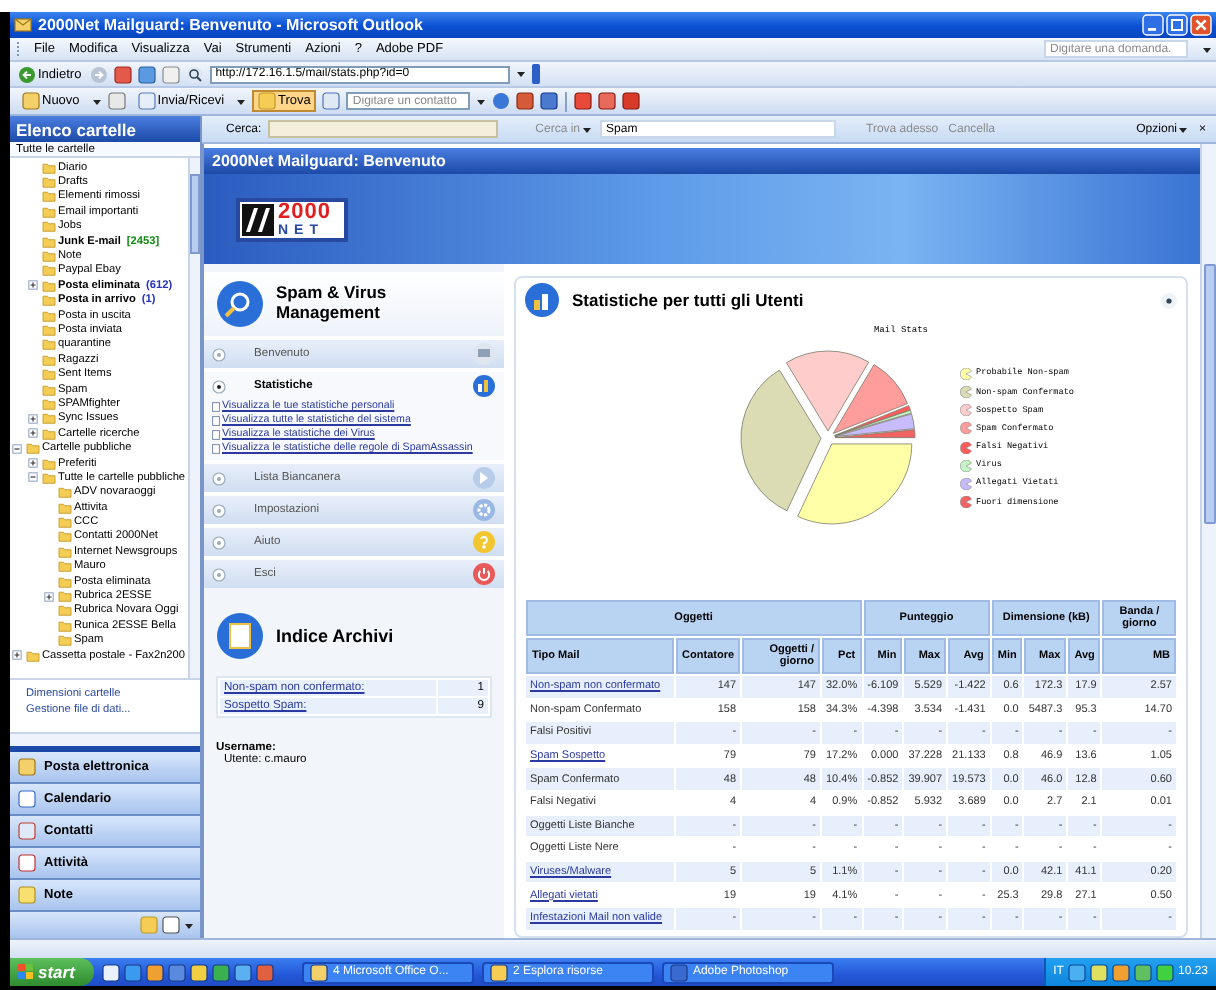 The image size is (1216, 990). I want to click on gear-icon, so click(484, 510).